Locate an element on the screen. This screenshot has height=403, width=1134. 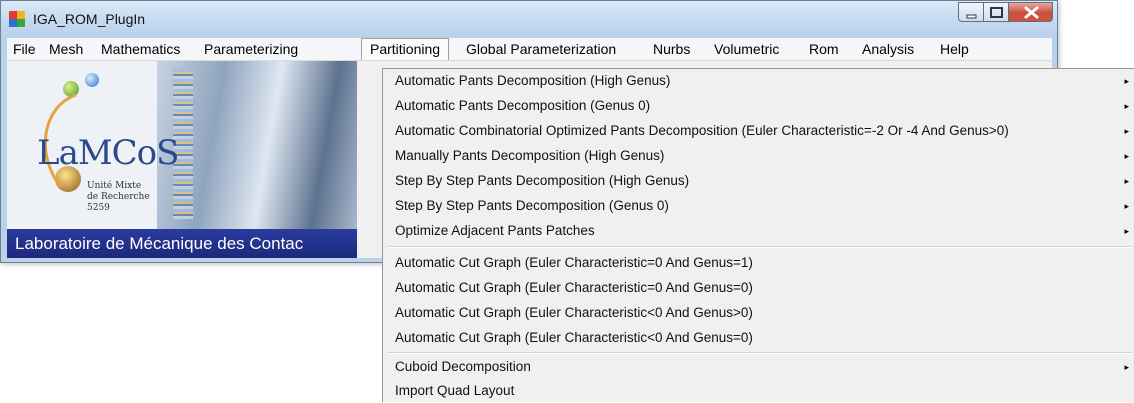
logo-subtitle: Unité Mixte de Recherche 5259 is located at coordinates (118, 197).